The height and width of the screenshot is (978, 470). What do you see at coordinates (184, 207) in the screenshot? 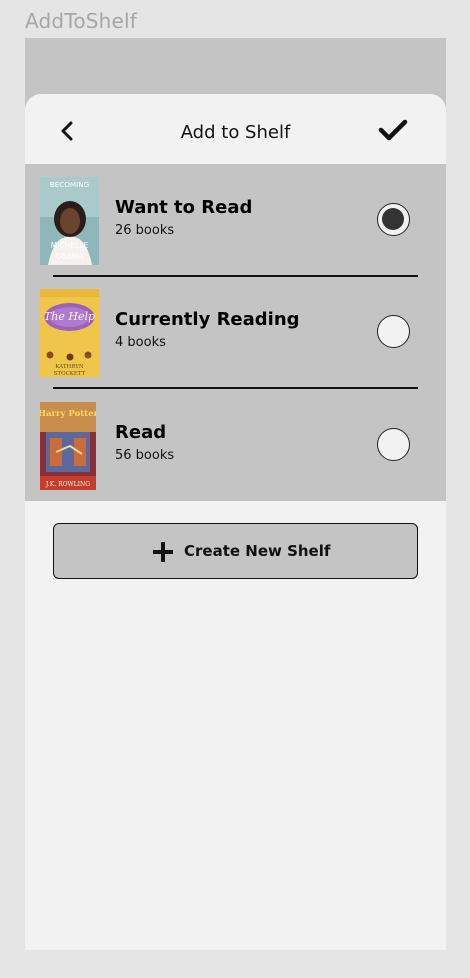
I see `shelf-name: Want to Read` at bounding box center [184, 207].